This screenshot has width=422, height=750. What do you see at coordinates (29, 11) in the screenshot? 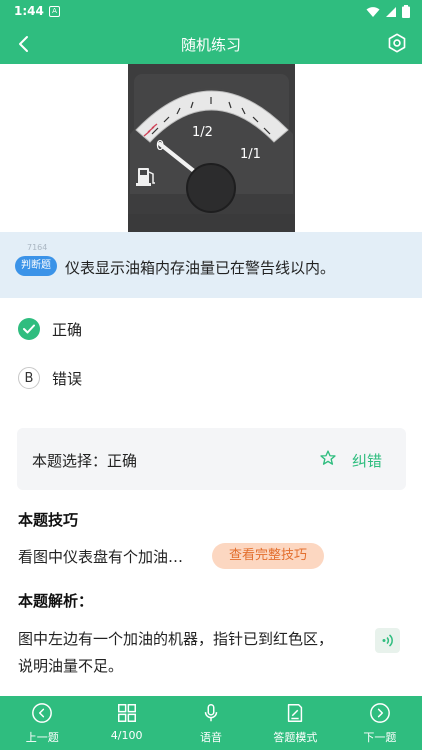
I see `status-time: 1:44` at bounding box center [29, 11].